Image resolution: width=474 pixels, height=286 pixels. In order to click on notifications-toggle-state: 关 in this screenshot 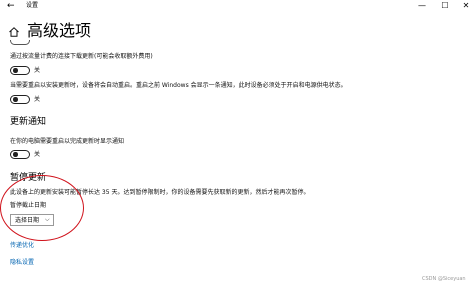, I will do `click(37, 154)`.